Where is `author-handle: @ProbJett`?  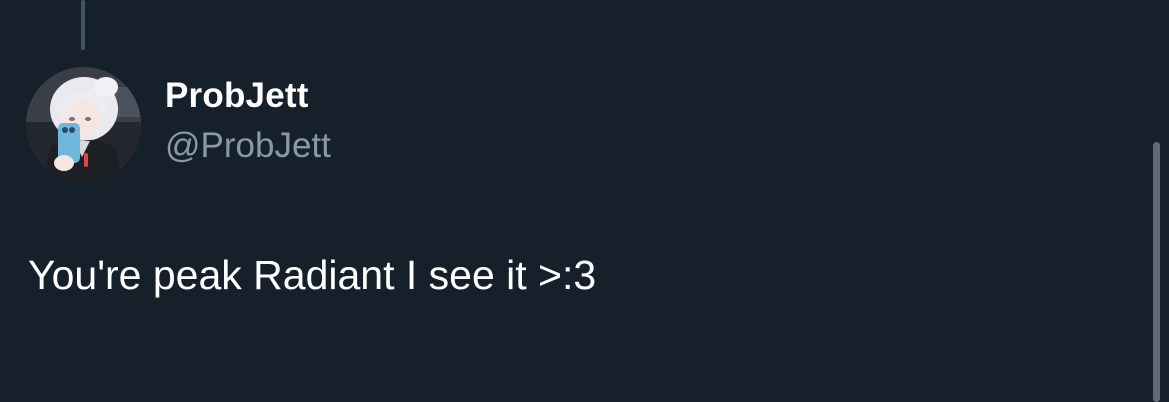 author-handle: @ProbJett is located at coordinates (248, 146).